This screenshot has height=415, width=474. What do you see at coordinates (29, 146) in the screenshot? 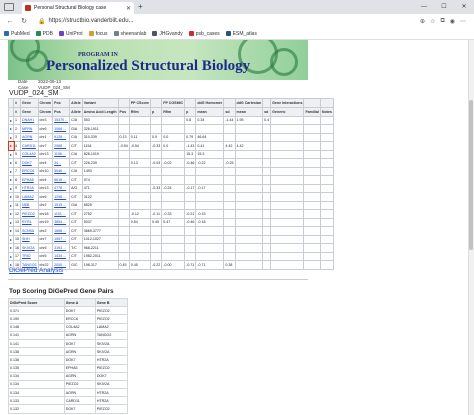
I see `gene-link: CARD11` at bounding box center [29, 146].